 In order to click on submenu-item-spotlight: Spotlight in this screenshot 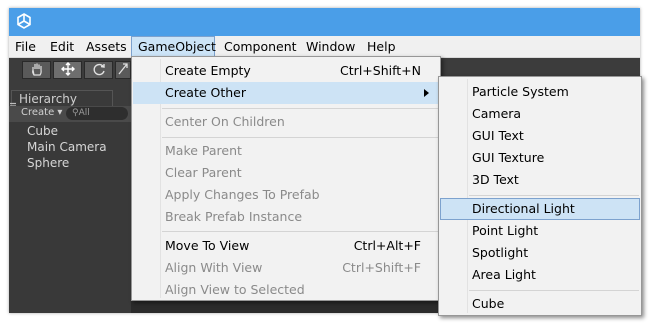, I will do `click(540, 253)`.